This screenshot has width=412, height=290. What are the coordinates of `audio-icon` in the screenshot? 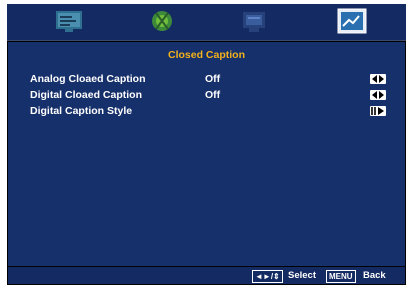 It's located at (162, 21).